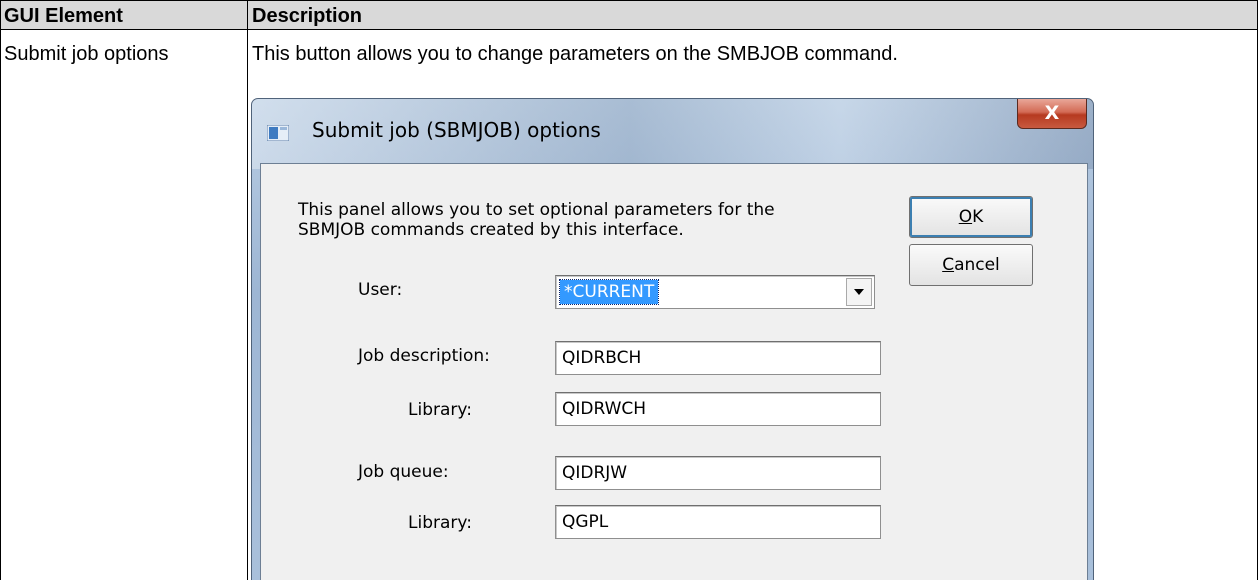  Describe the element at coordinates (965, 217) in the screenshot. I see `ok-mnemonic: O` at that location.